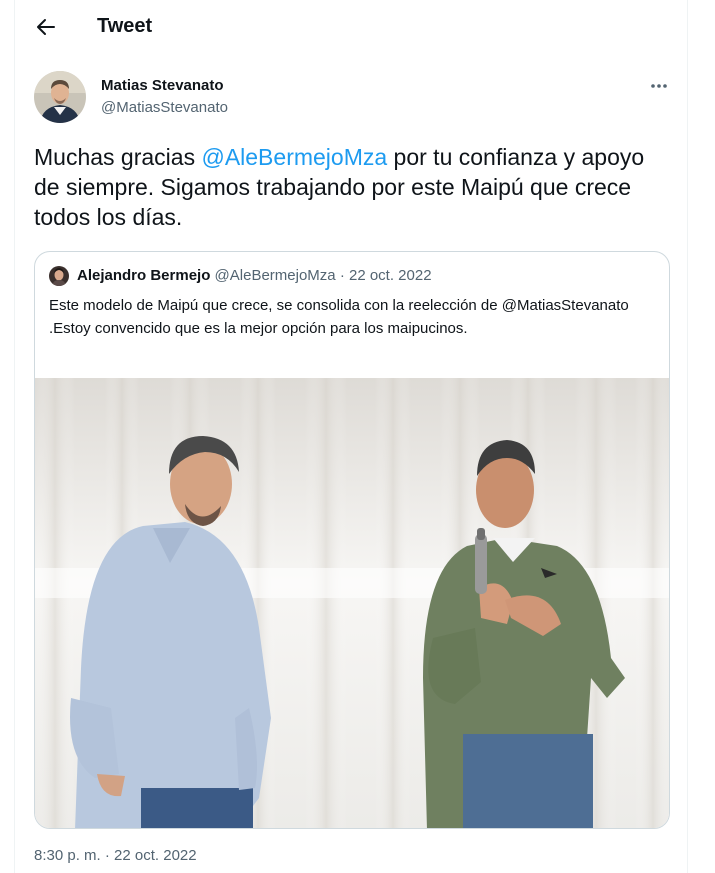  I want to click on more-dots-icon, so click(659, 86).